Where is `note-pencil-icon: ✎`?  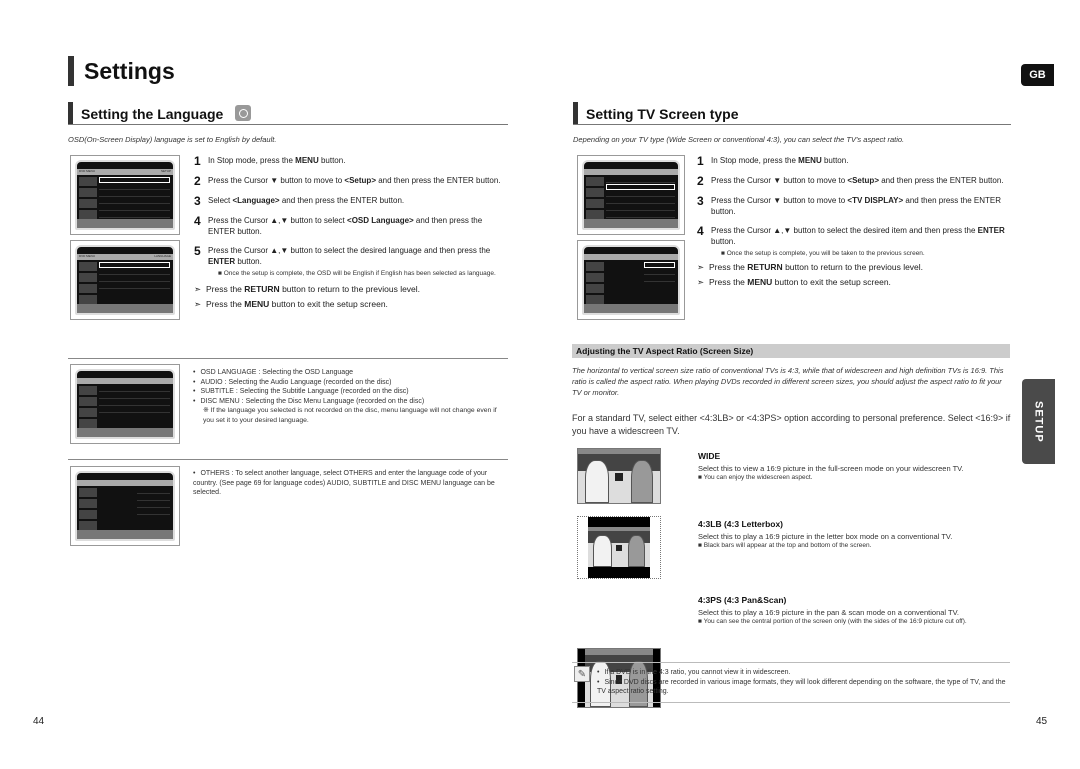
note-pencil-icon: ✎ is located at coordinates (582, 674).